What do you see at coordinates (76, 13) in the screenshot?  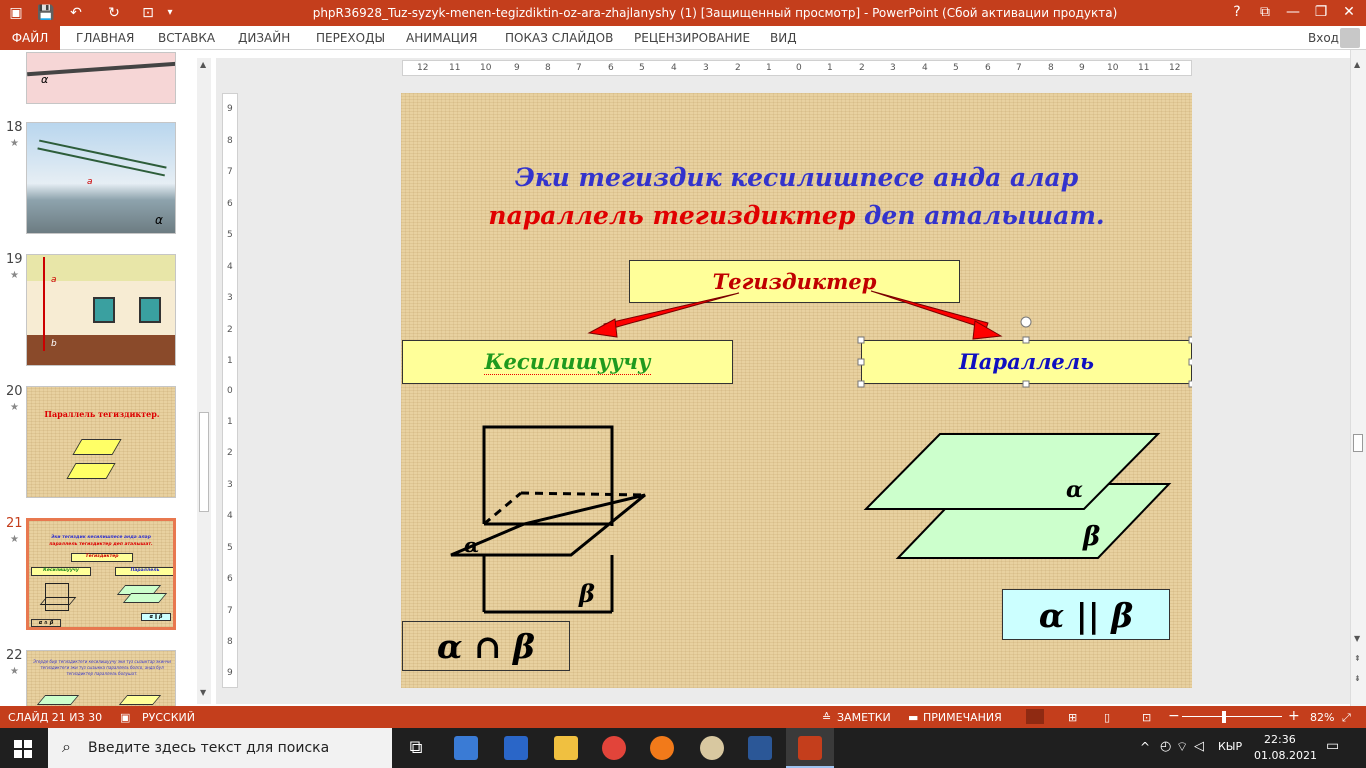 I see `undo-icon: ↶` at bounding box center [76, 13].